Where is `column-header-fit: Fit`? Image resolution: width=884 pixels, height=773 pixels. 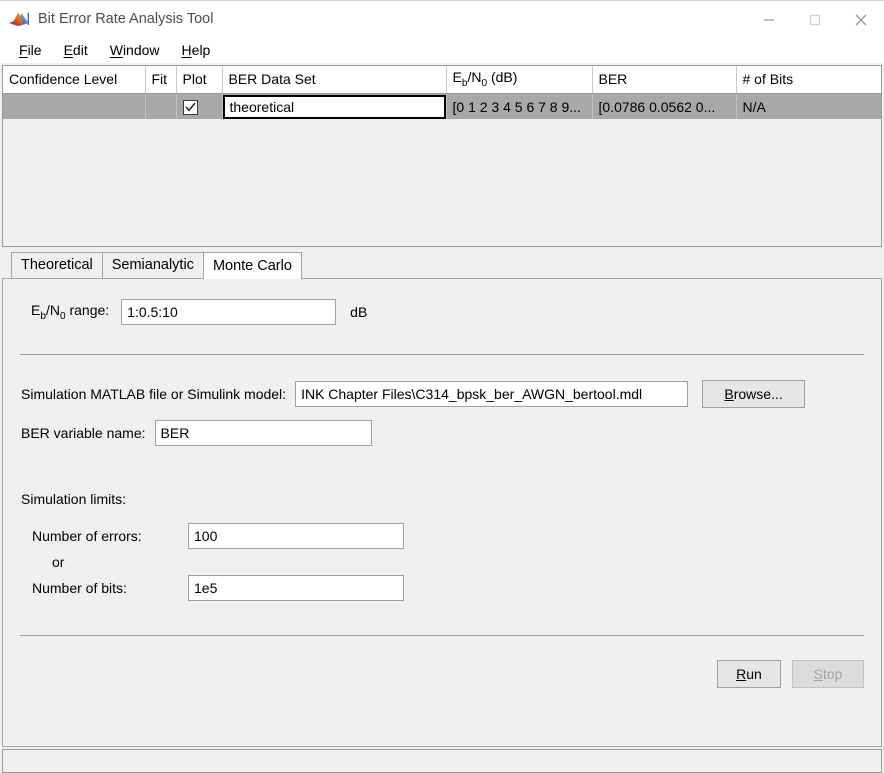 column-header-fit: Fit is located at coordinates (161, 80).